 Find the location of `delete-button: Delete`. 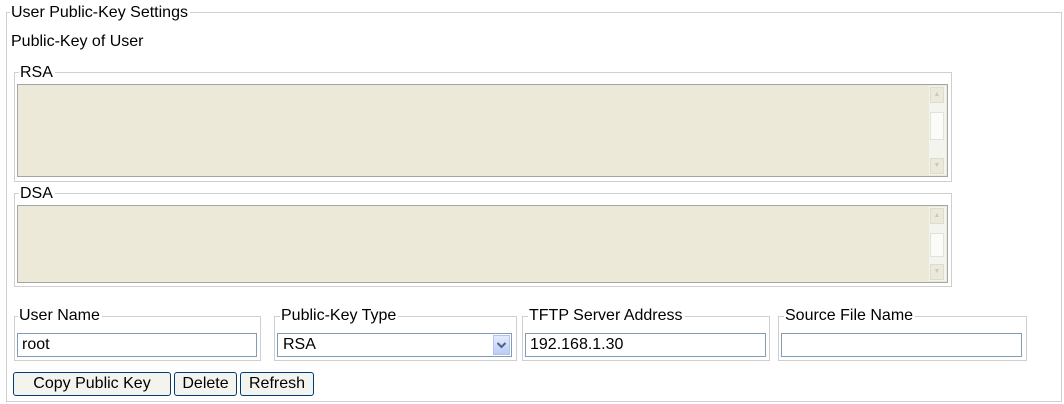

delete-button: Delete is located at coordinates (205, 384).